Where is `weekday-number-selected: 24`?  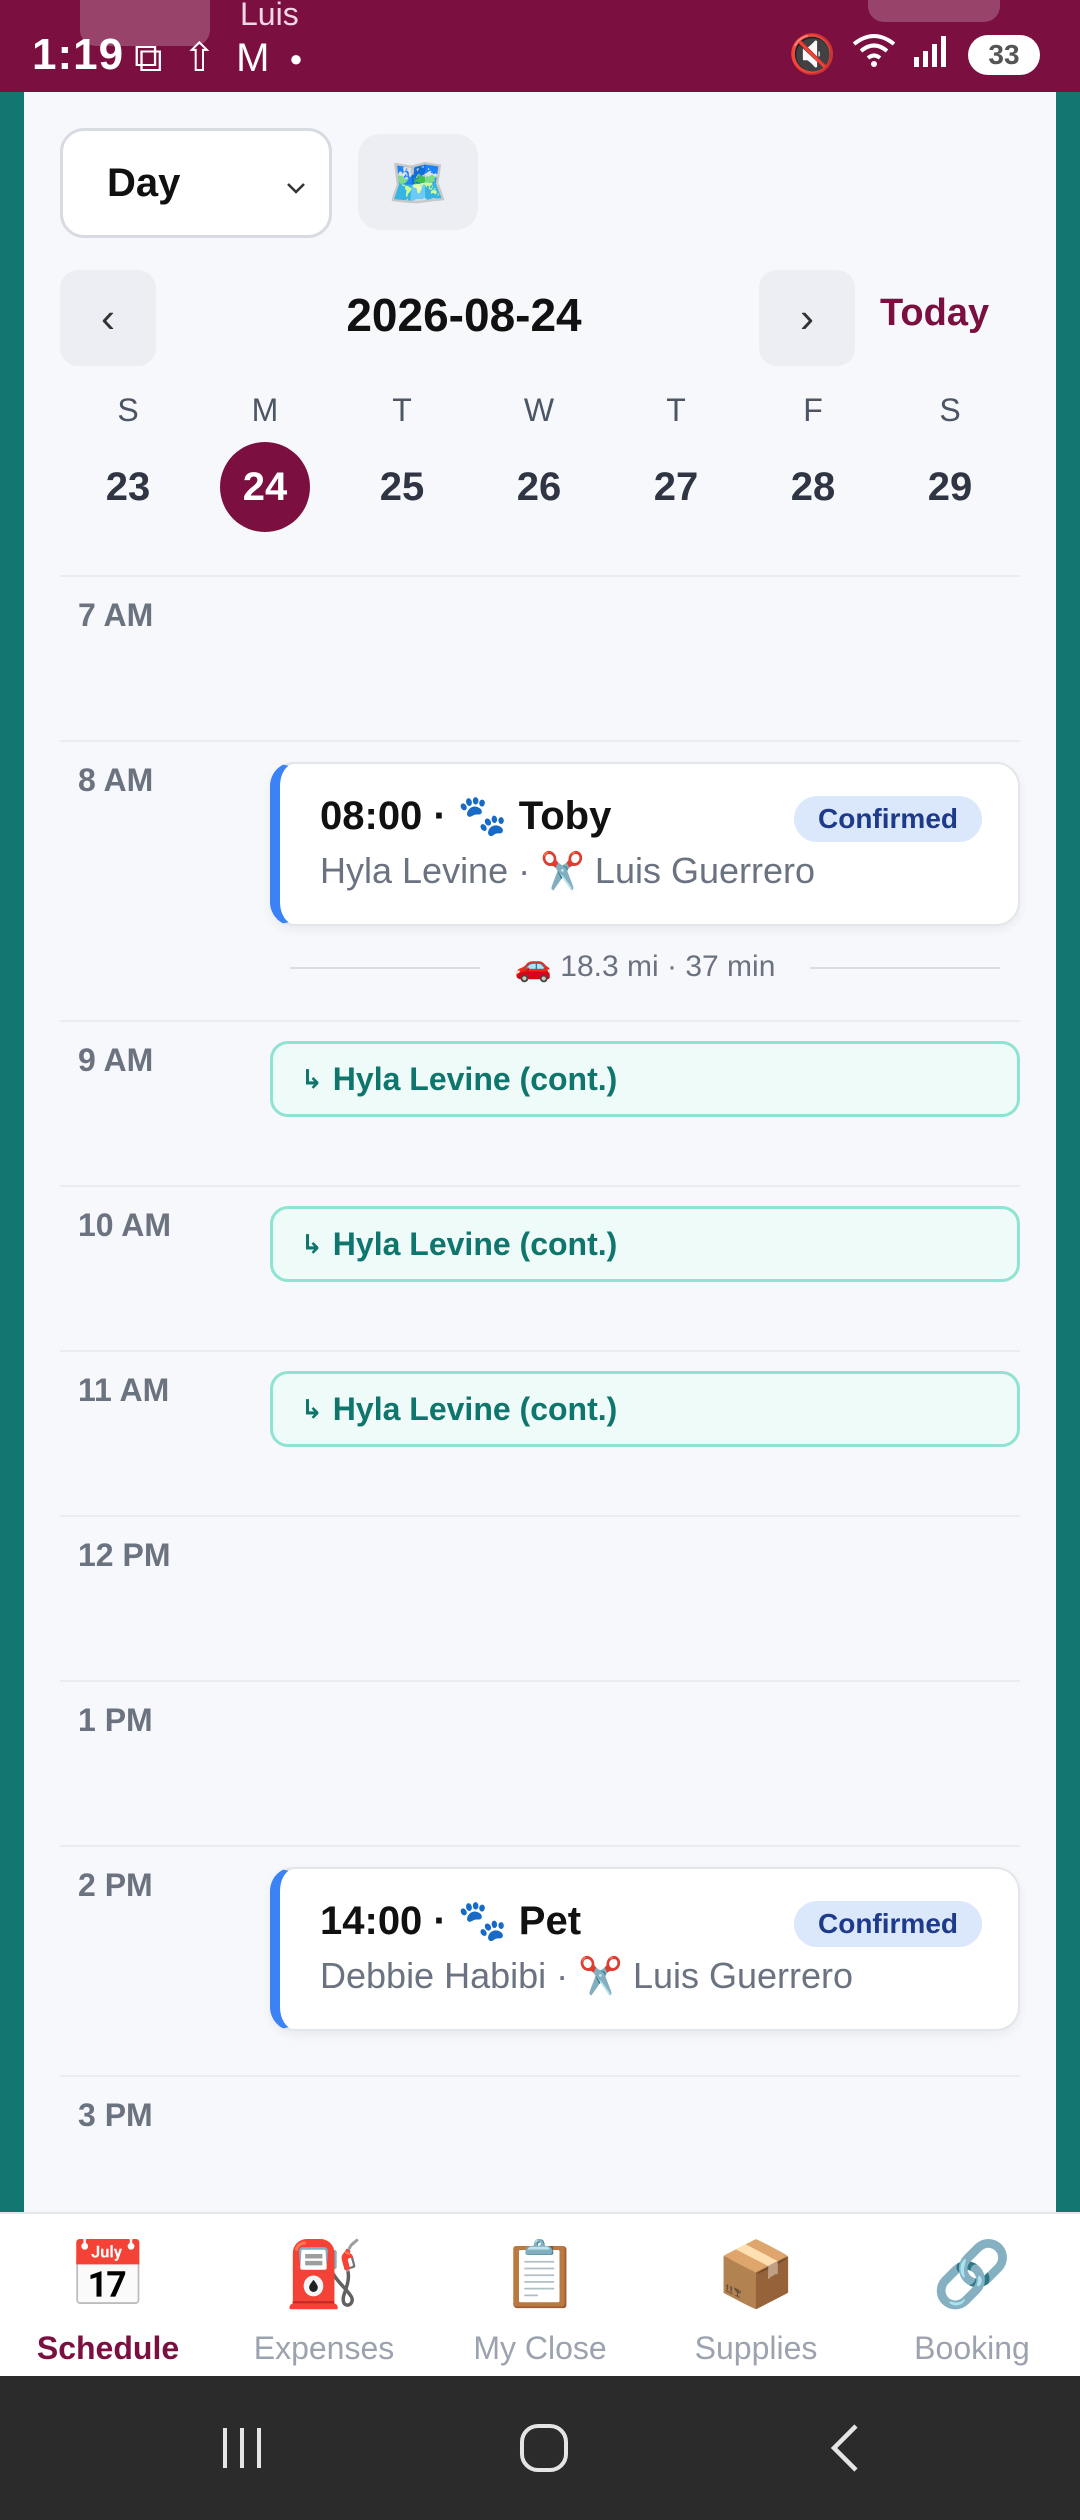 weekday-number-selected: 24 is located at coordinates (265, 487).